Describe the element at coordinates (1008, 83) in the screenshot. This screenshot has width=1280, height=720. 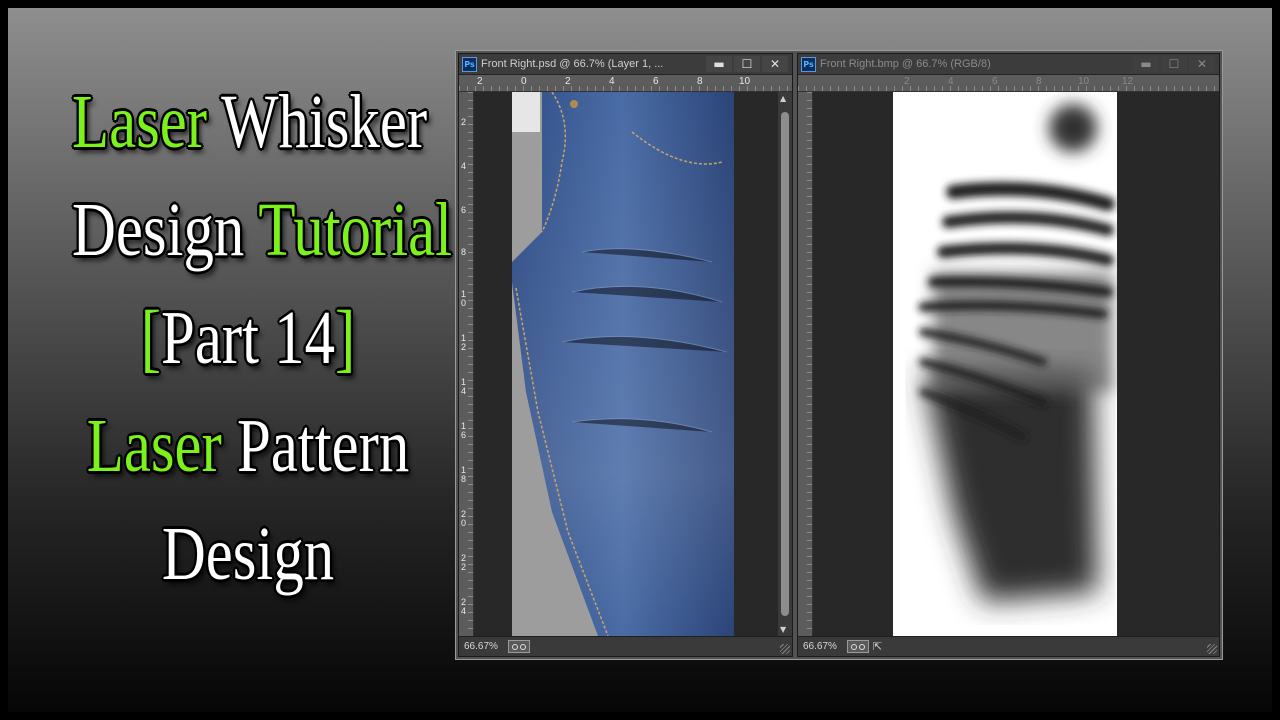
I see `horizontal-ruler: 2 4 6 8 10 12` at that location.